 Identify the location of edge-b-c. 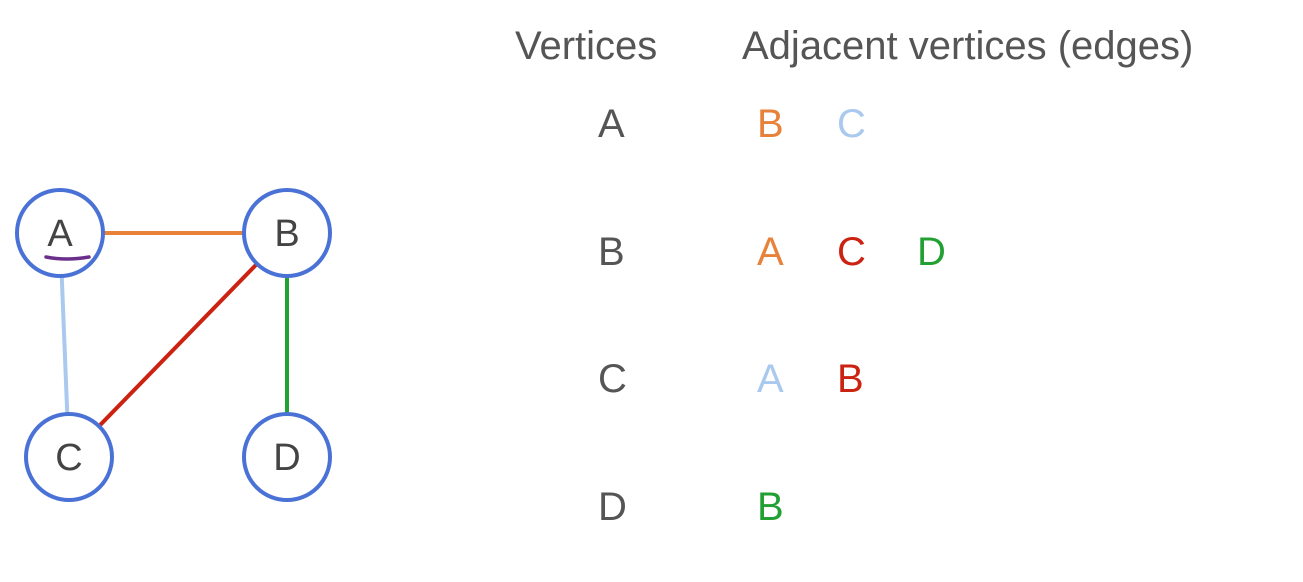
(178, 345).